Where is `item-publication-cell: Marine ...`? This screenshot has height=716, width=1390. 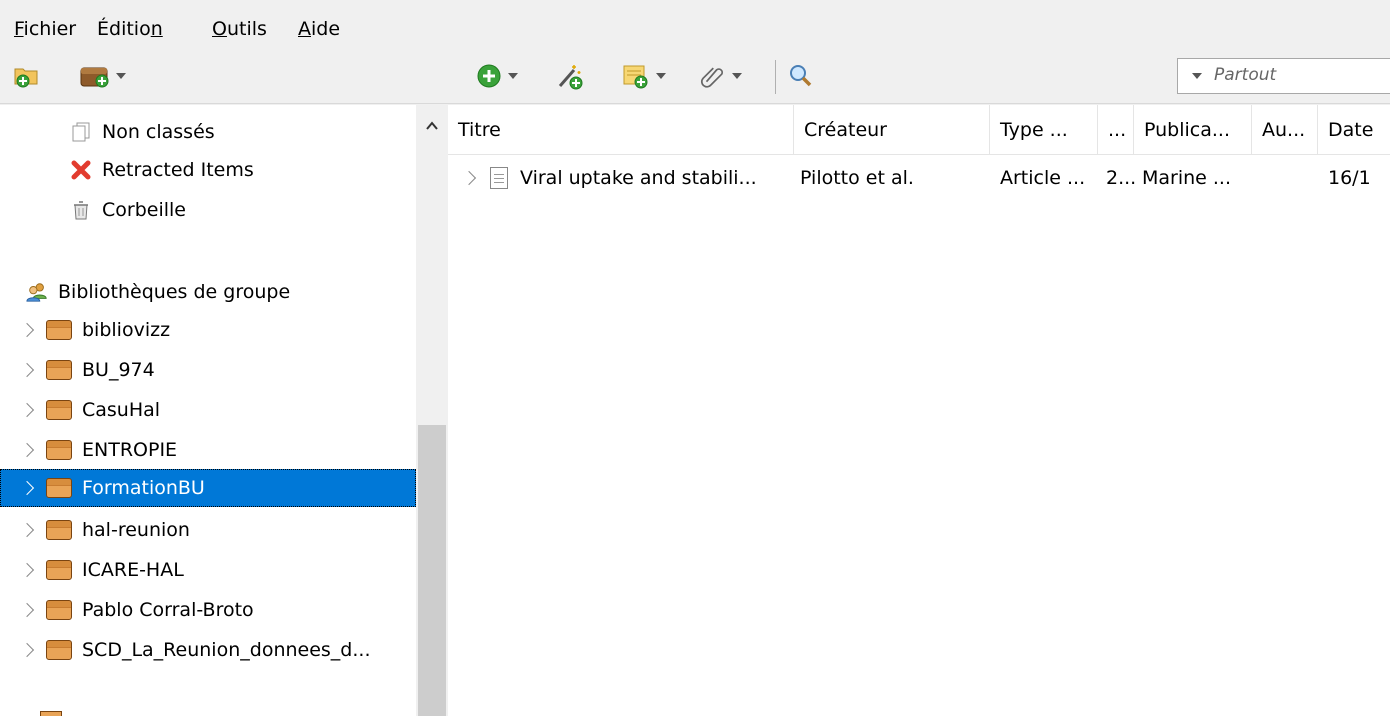
item-publication-cell: Marine ... is located at coordinates (1197, 178).